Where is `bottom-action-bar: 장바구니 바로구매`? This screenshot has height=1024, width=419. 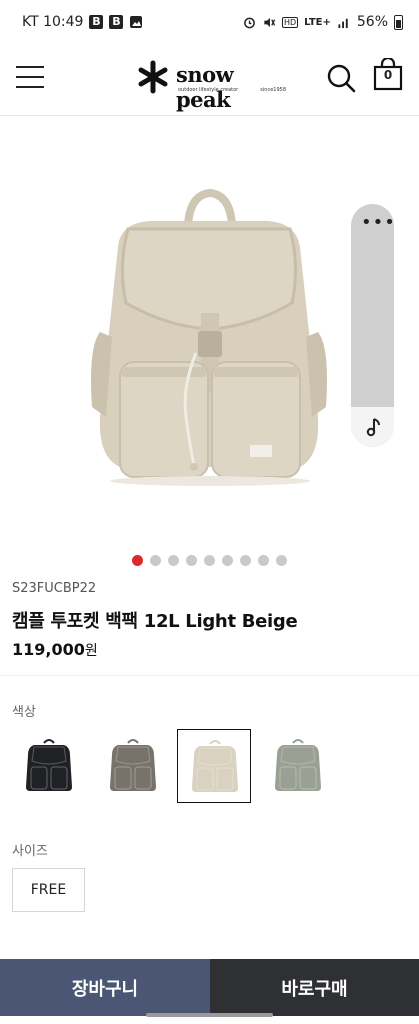 bottom-action-bar: 장바구니 바로구매 is located at coordinates (209, 987).